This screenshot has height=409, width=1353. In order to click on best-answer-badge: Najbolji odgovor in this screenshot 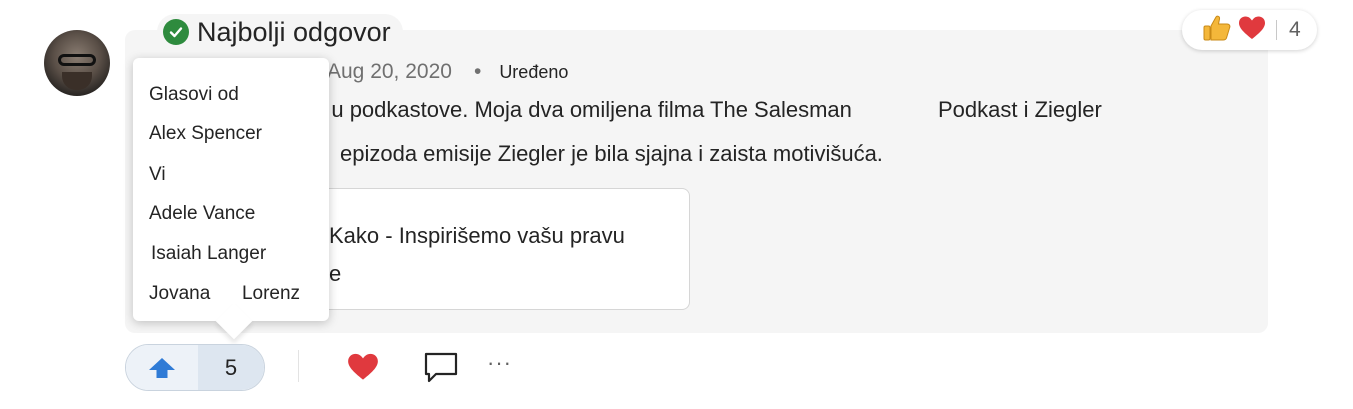, I will do `click(280, 32)`.